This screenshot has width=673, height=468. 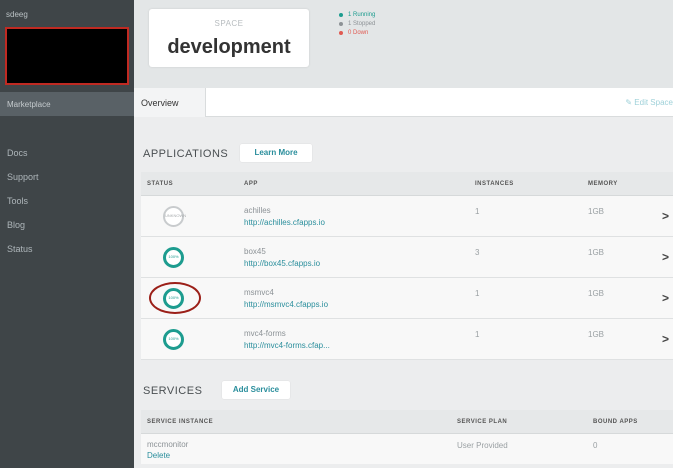 I want to click on space-label: SPACE, so click(x=229, y=23).